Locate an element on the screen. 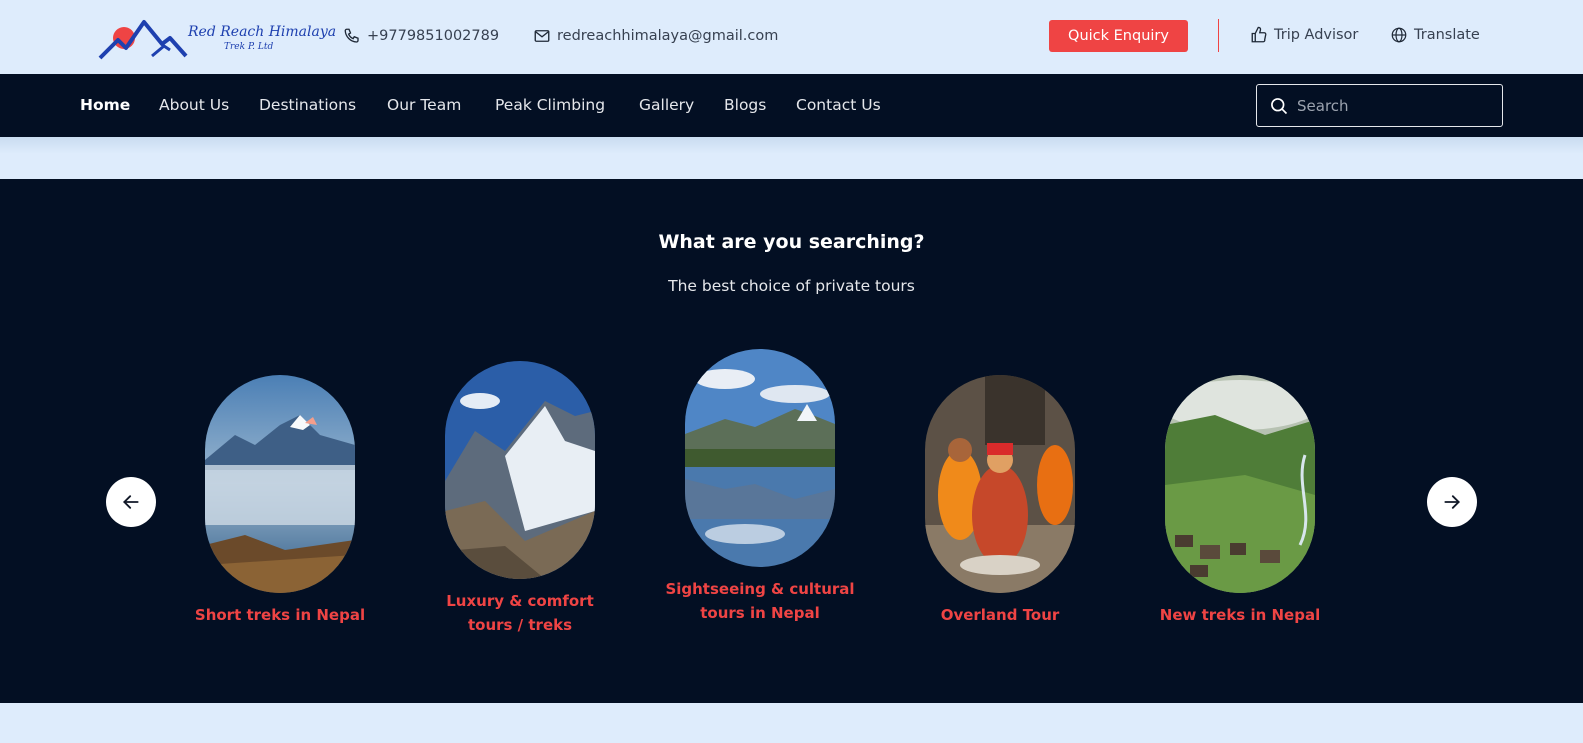  card-label: New treks in Nepal is located at coordinates (1240, 615).